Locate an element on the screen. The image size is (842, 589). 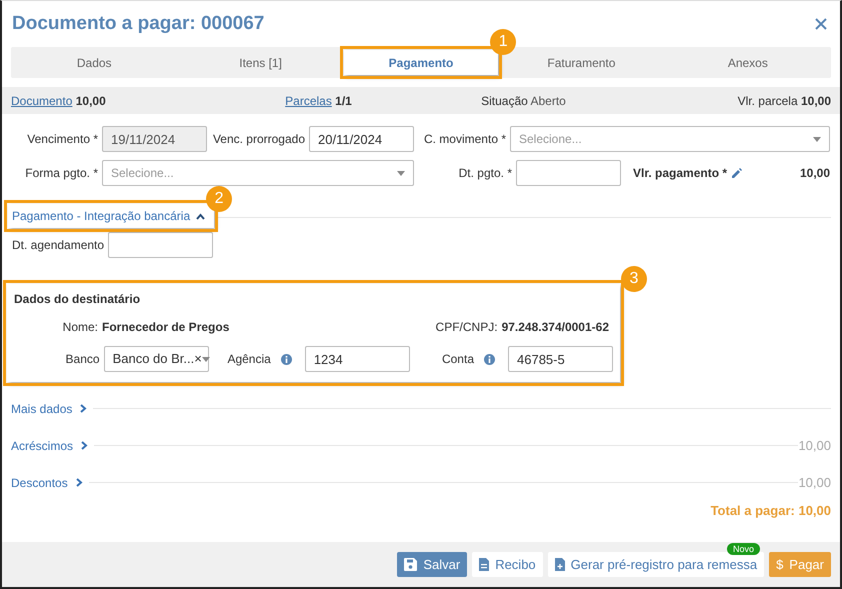
document-plus-icon is located at coordinates (559, 564).